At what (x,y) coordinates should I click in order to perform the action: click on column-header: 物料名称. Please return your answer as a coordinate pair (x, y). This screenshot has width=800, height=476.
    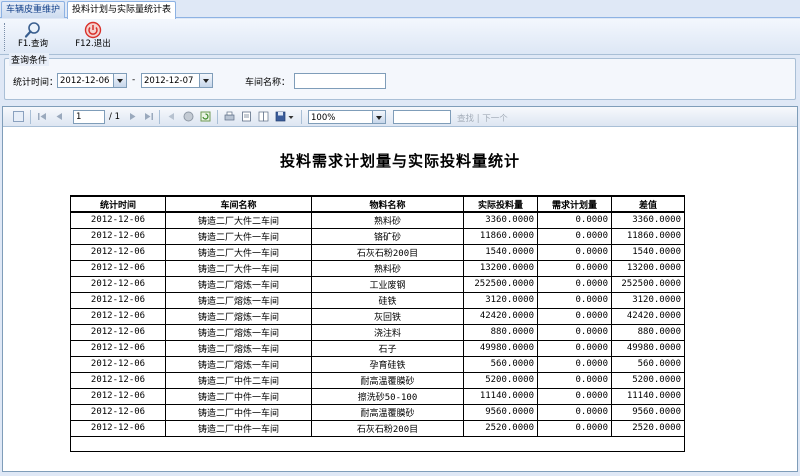
    Looking at the image, I should click on (387, 204).